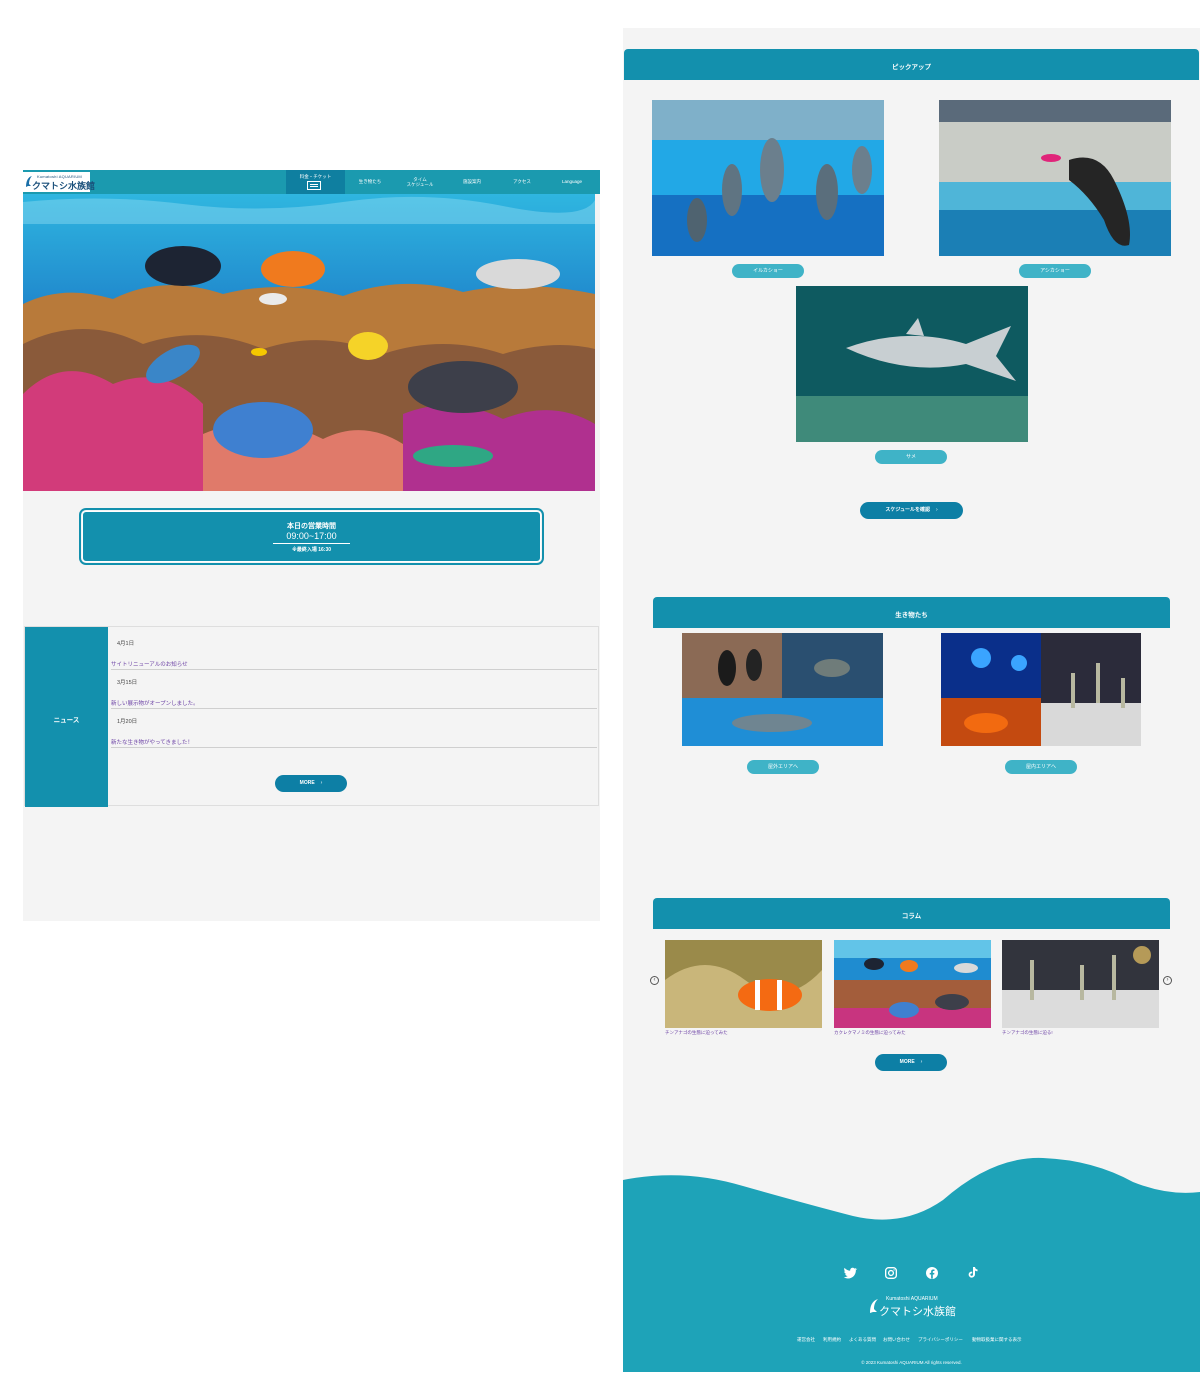 The width and height of the screenshot is (1200, 1400). What do you see at coordinates (64, 186) in the screenshot?
I see `logo-title: クマトシ水族館` at bounding box center [64, 186].